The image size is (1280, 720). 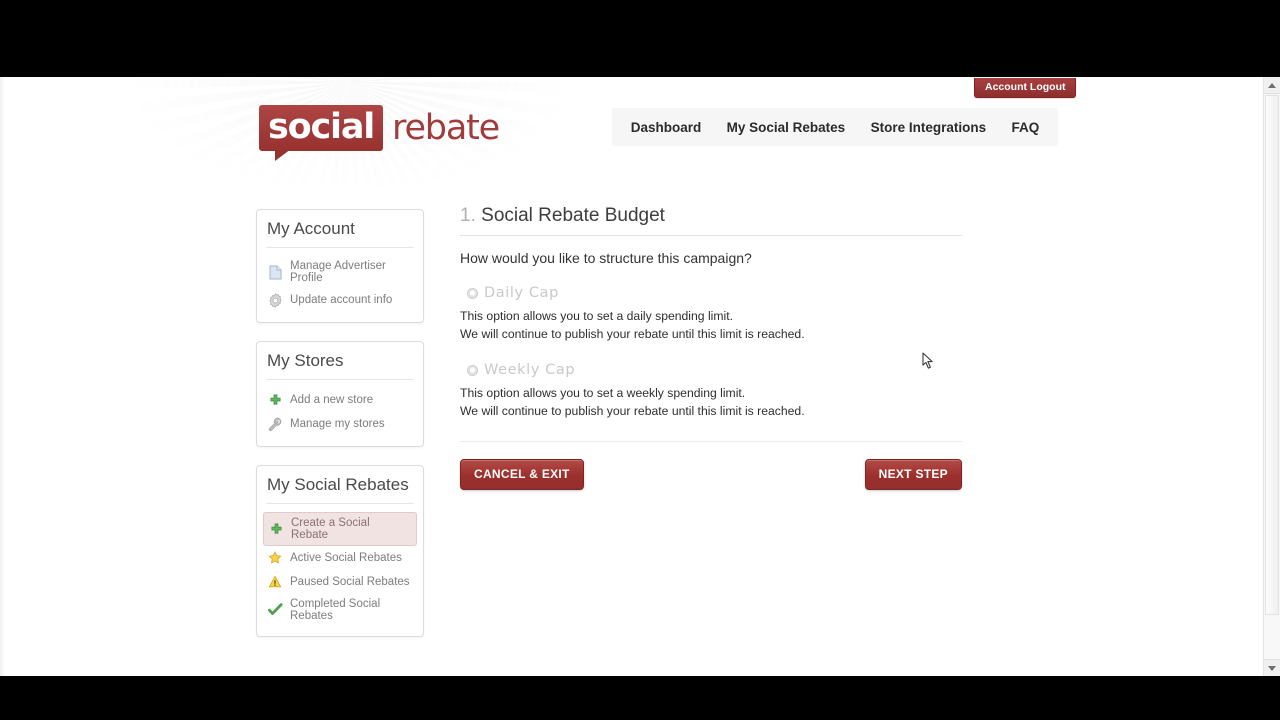 I want to click on page-title-text: Social Rebate Budget, so click(x=573, y=215).